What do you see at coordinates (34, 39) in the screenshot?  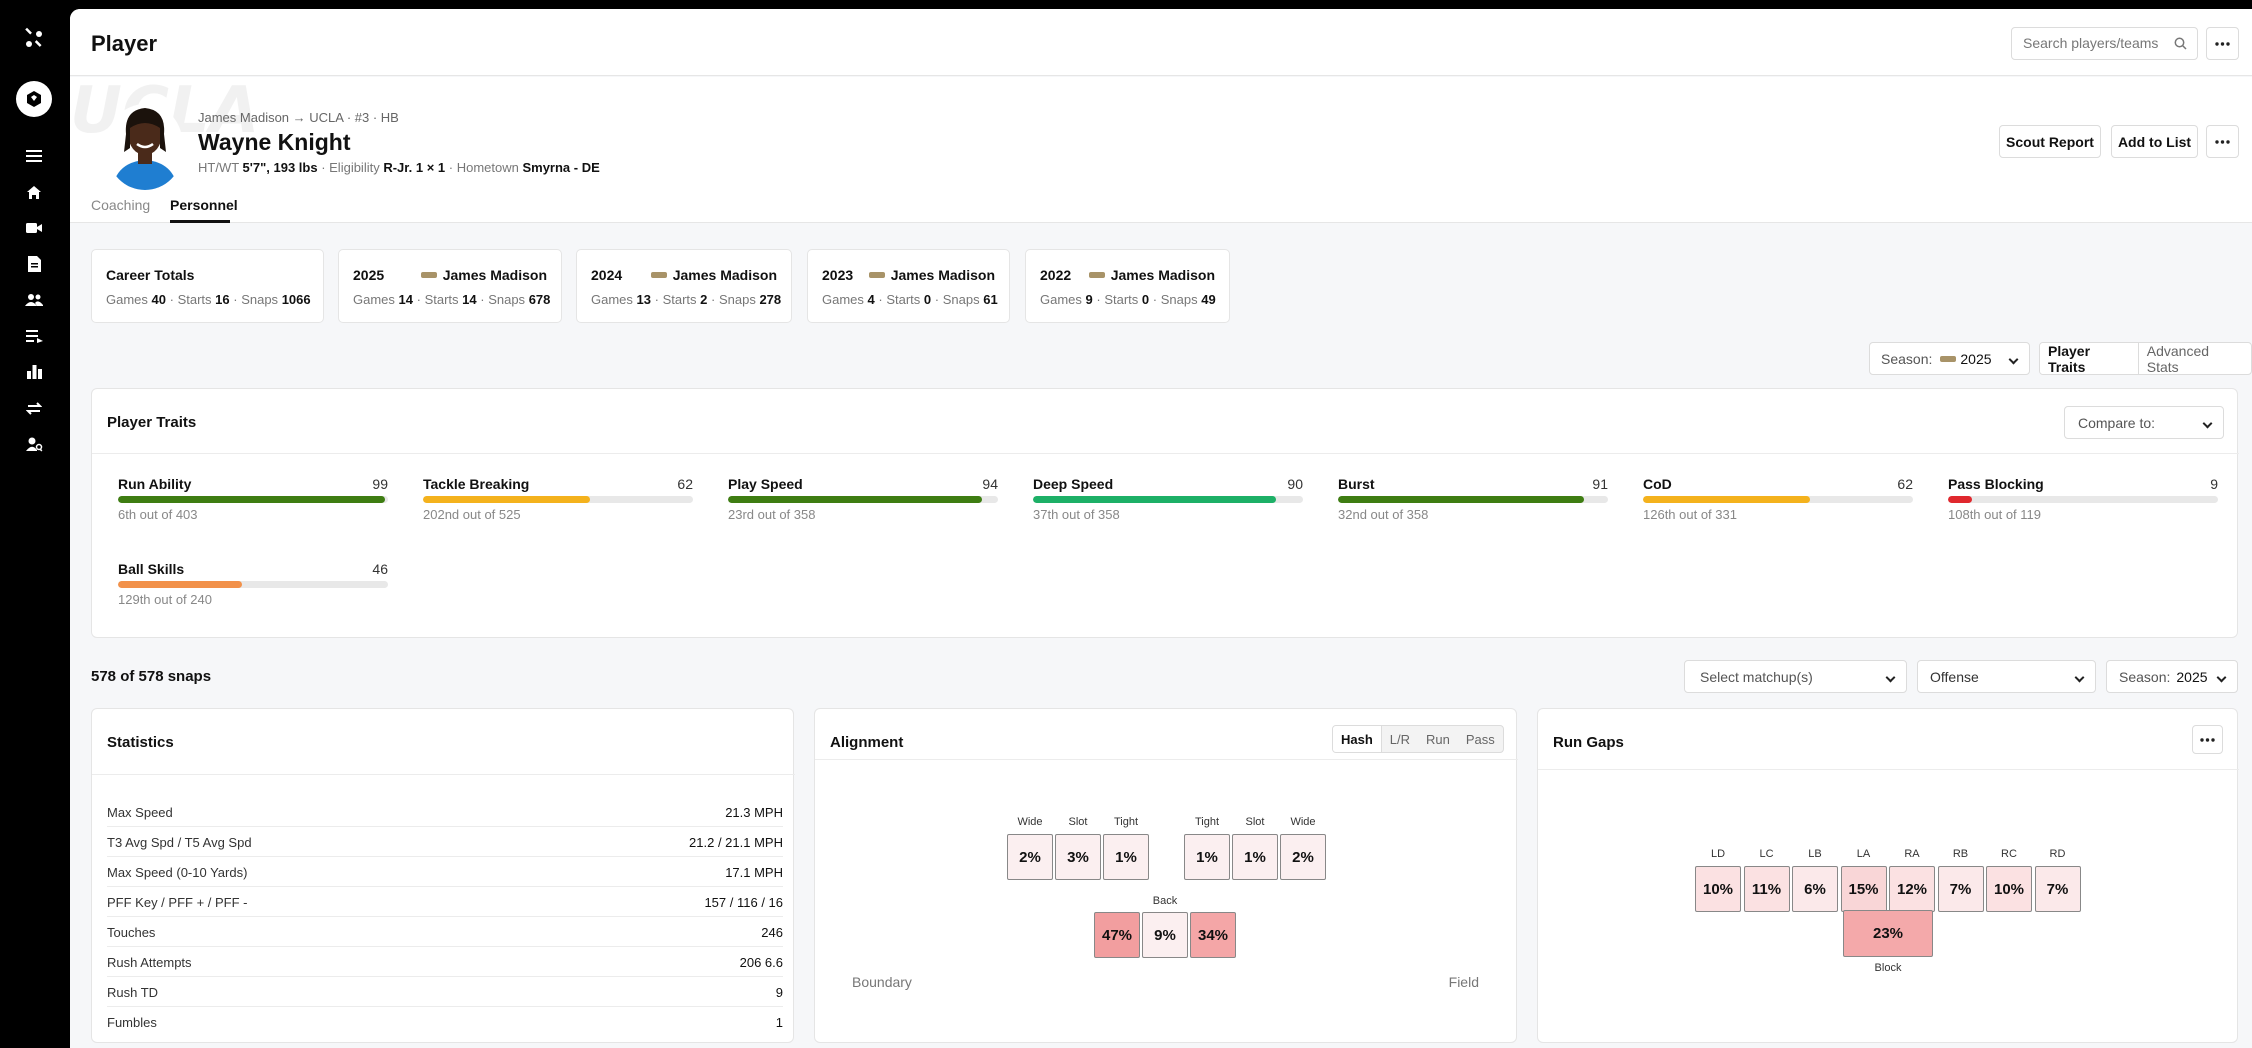 I see `pff-logo-icon` at bounding box center [34, 39].